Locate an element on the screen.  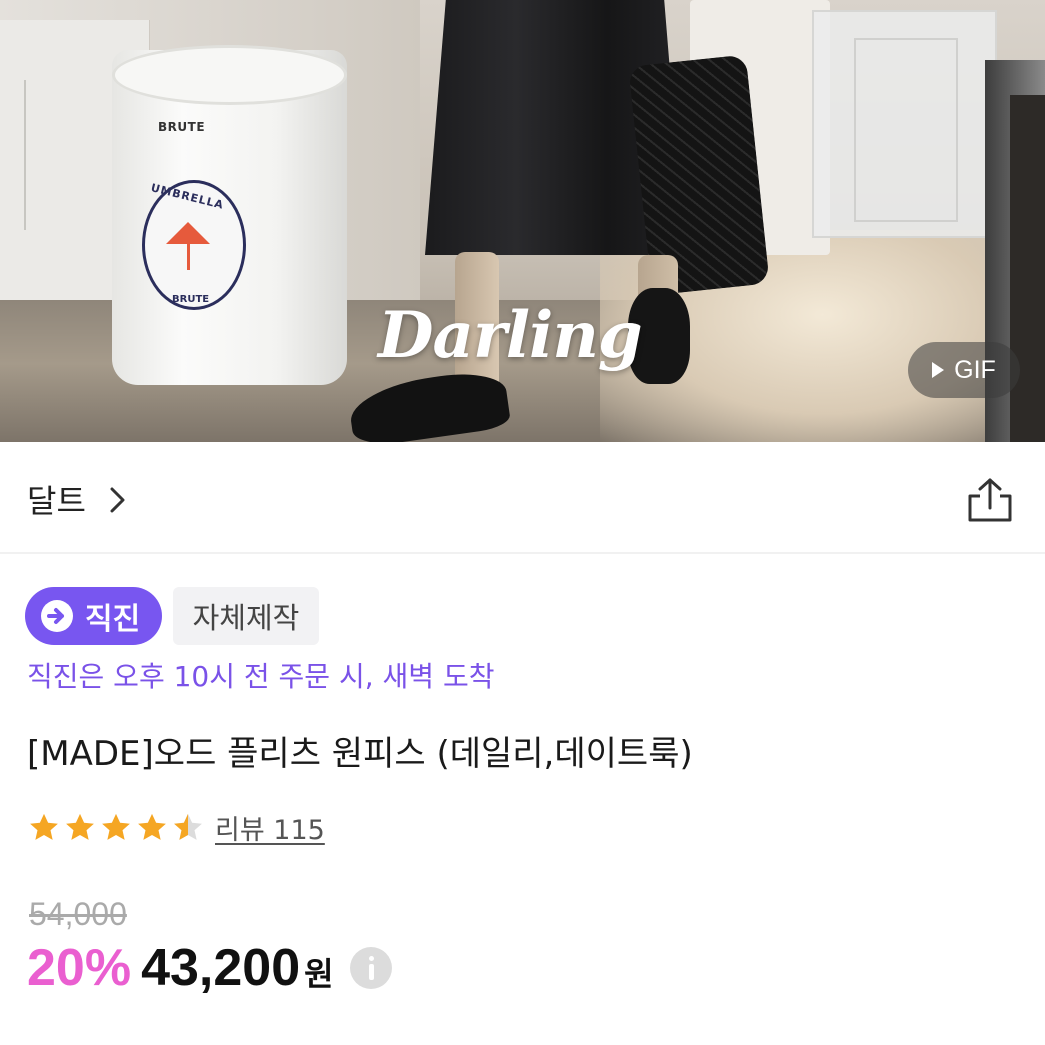
background-rack-shadow is located at coordinates (1027, 268).